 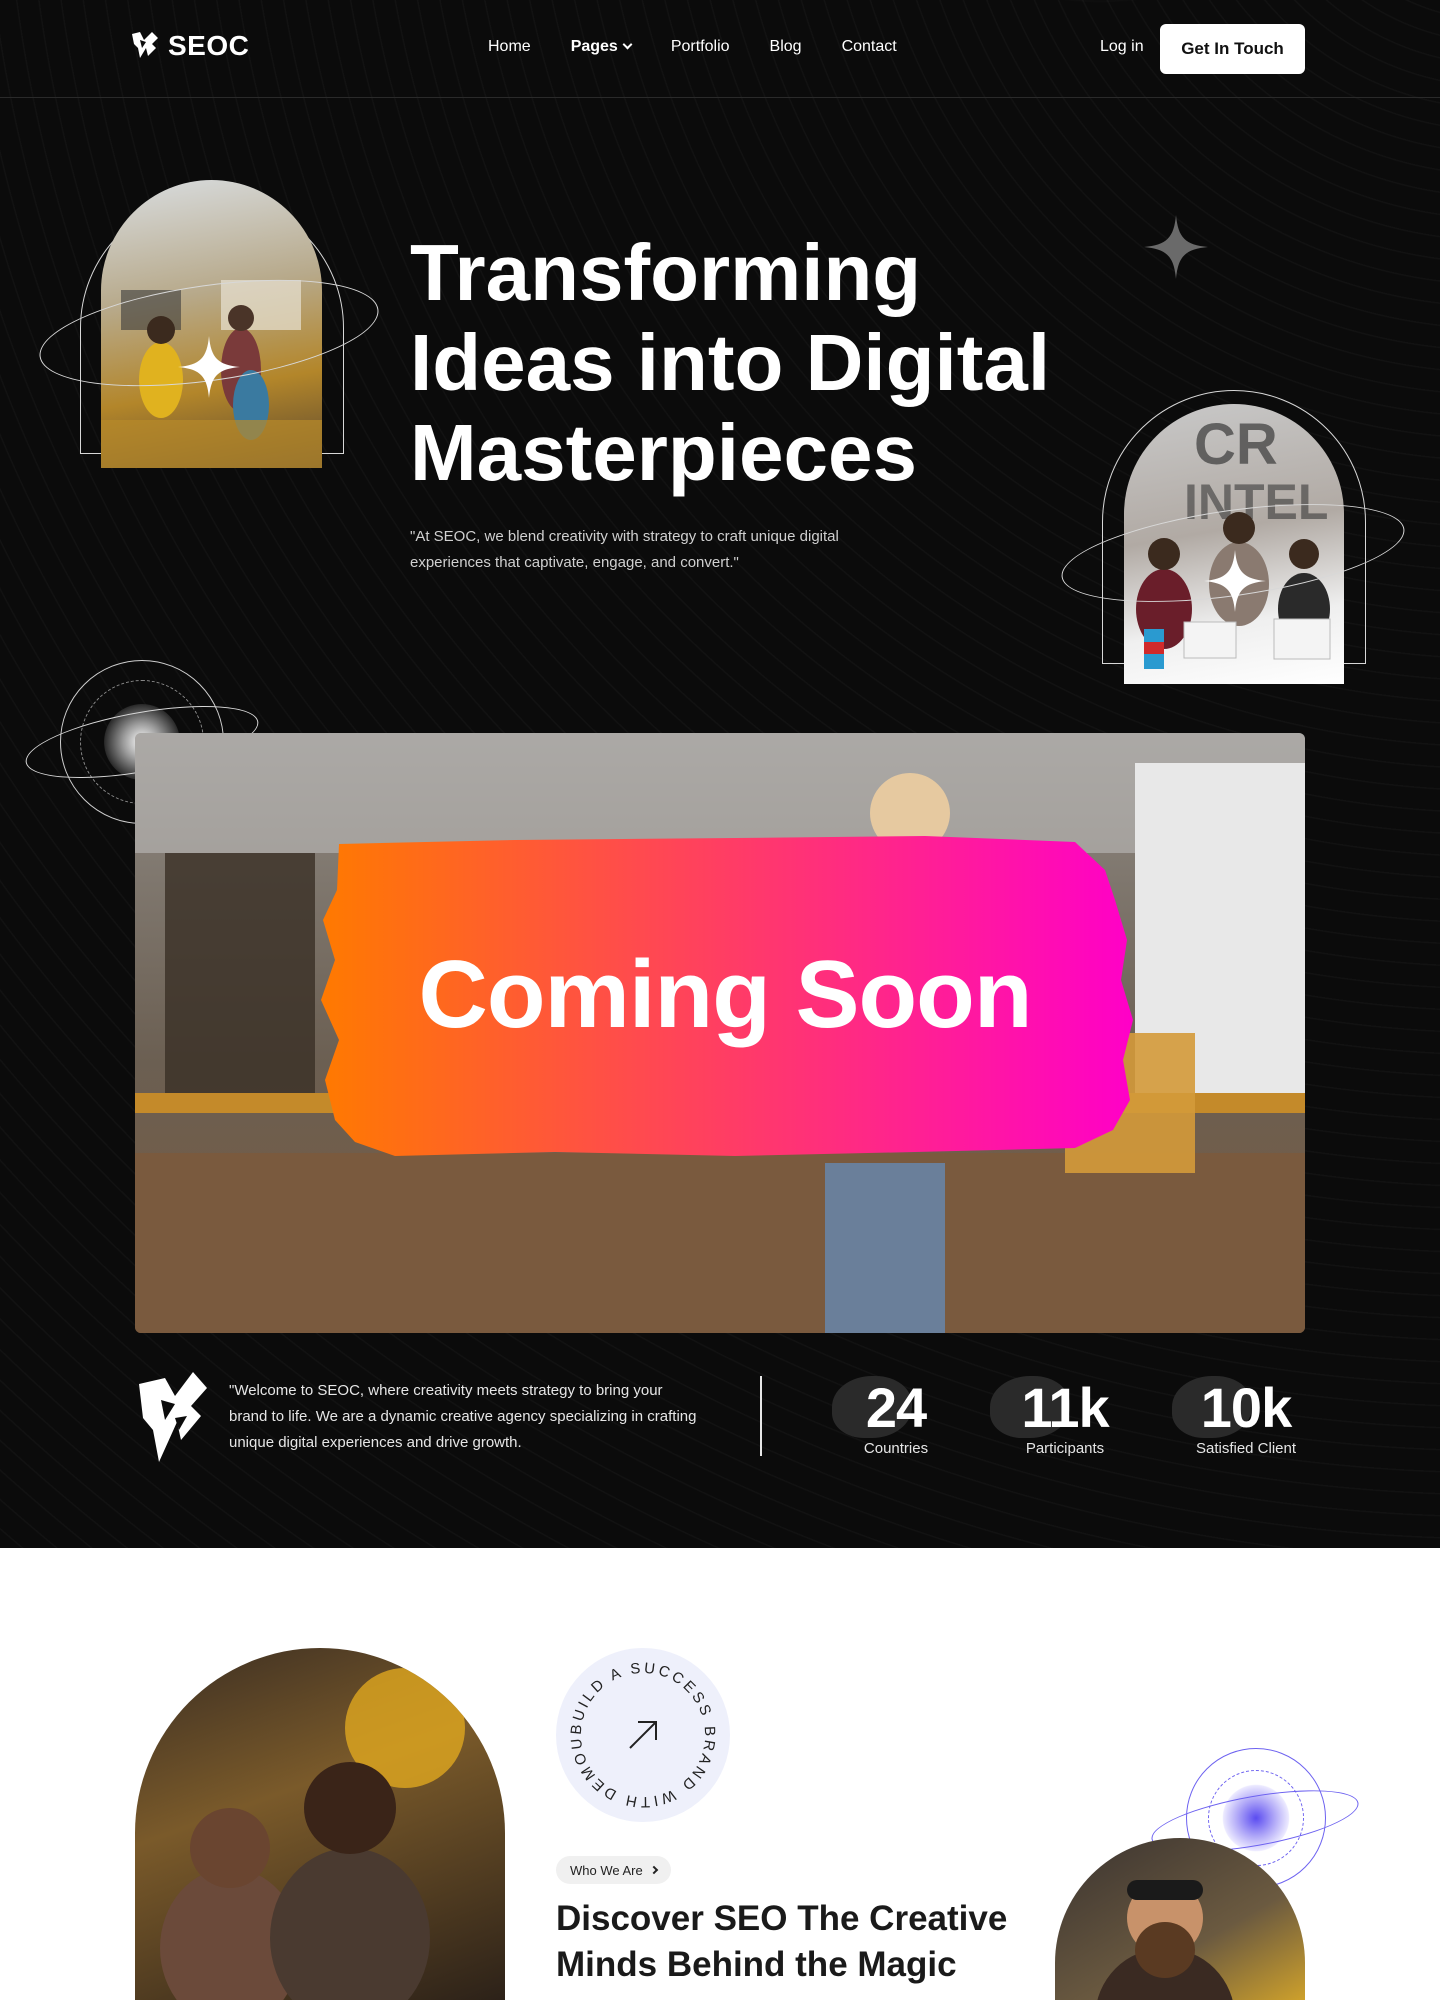 What do you see at coordinates (173, 1417) in the screenshot?
I see `brand-emblem-icon` at bounding box center [173, 1417].